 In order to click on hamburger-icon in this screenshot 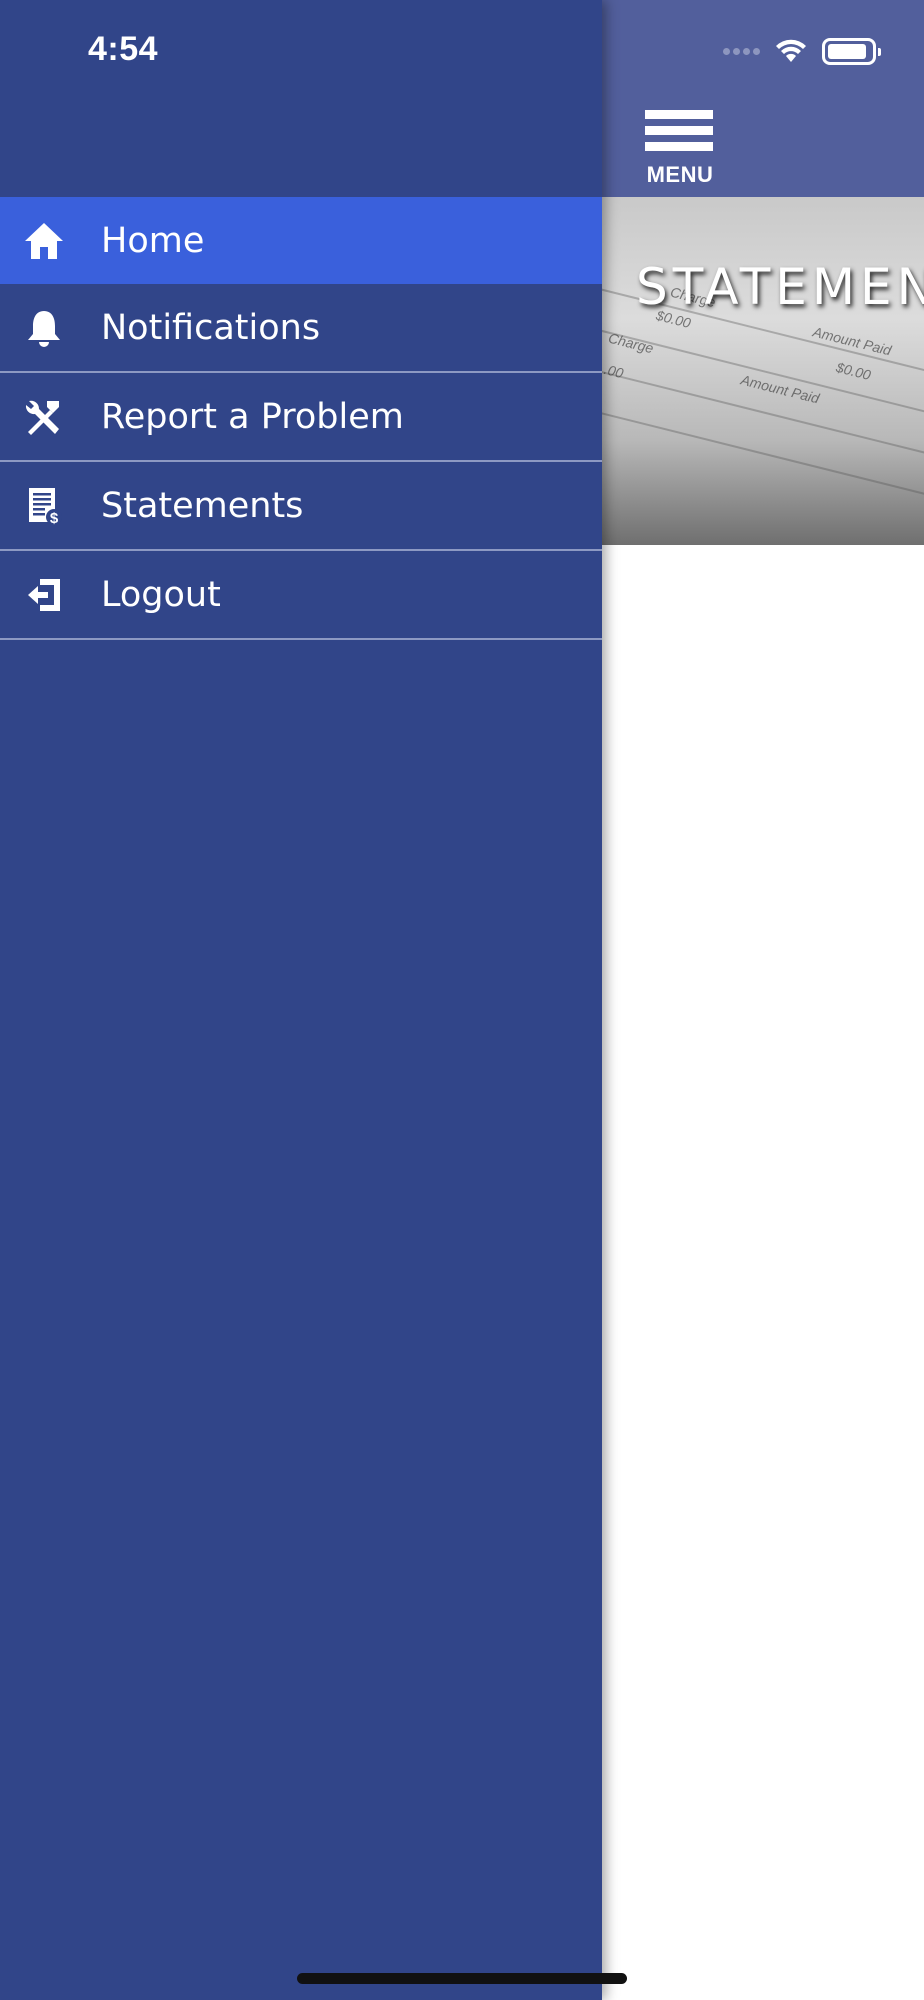, I will do `click(680, 130)`.